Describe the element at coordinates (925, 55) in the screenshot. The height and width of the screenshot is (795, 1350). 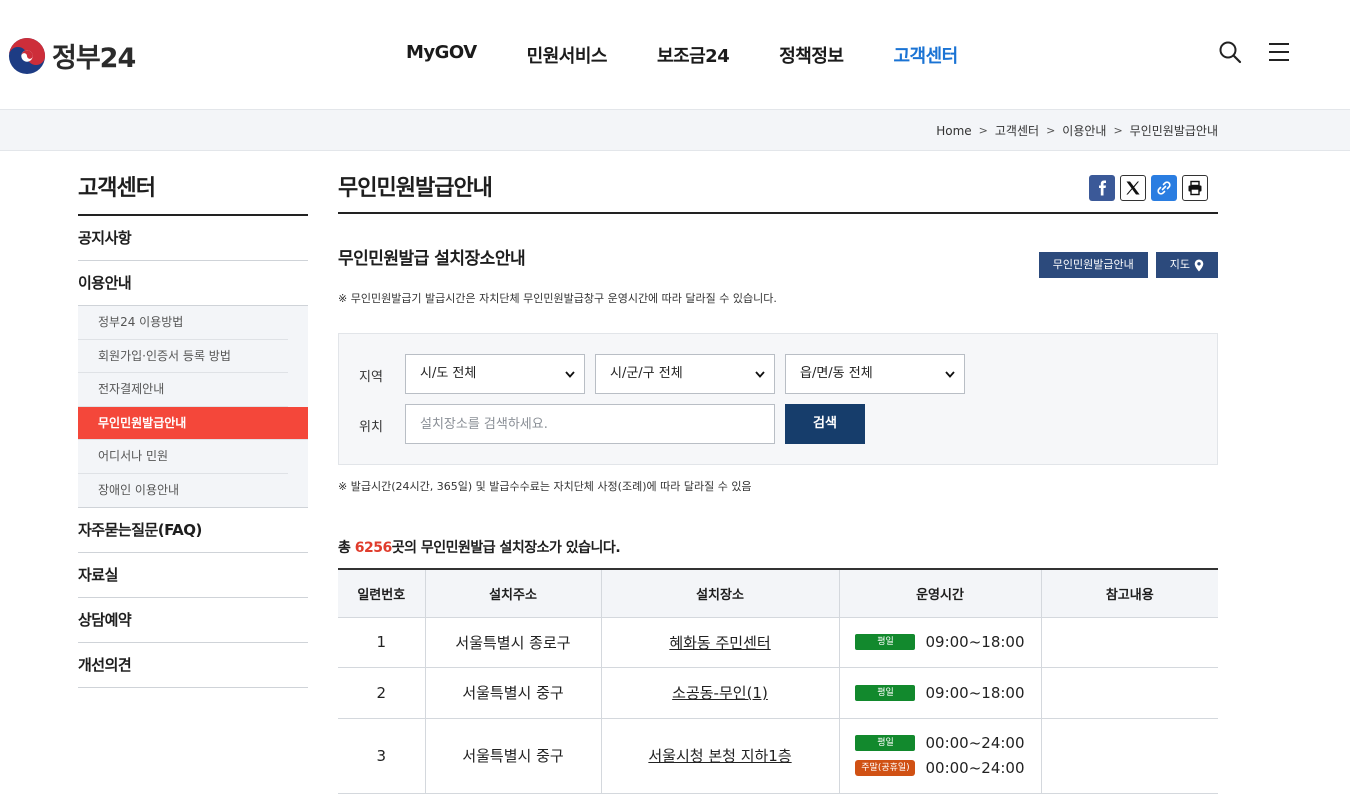
I see `nav-customer-center: 고객센터` at that location.